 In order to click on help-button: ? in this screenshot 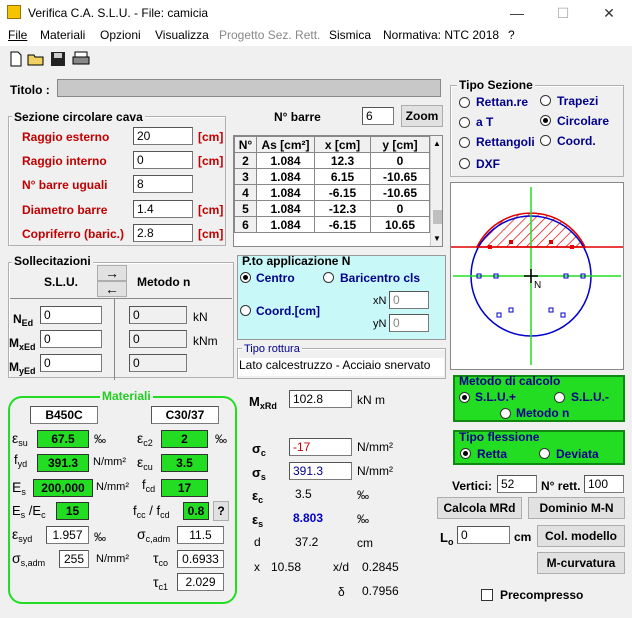, I will do `click(221, 511)`.